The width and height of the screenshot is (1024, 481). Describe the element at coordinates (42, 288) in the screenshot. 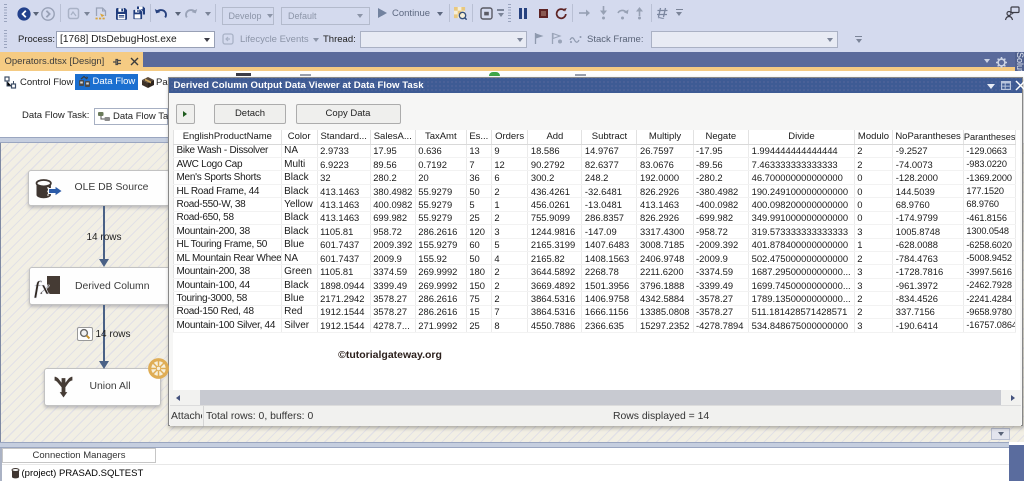

I see `svg-text: fx` at that location.